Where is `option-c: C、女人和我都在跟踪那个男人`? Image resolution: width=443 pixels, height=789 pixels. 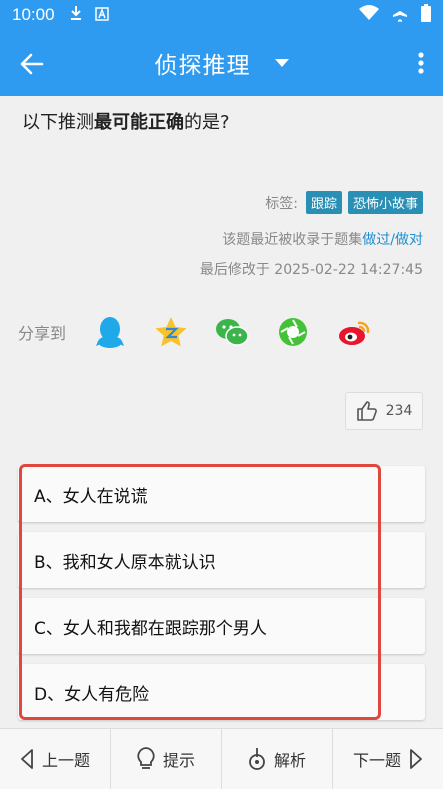
option-c: C、女人和我都在跟踪那个男人 is located at coordinates (221, 626).